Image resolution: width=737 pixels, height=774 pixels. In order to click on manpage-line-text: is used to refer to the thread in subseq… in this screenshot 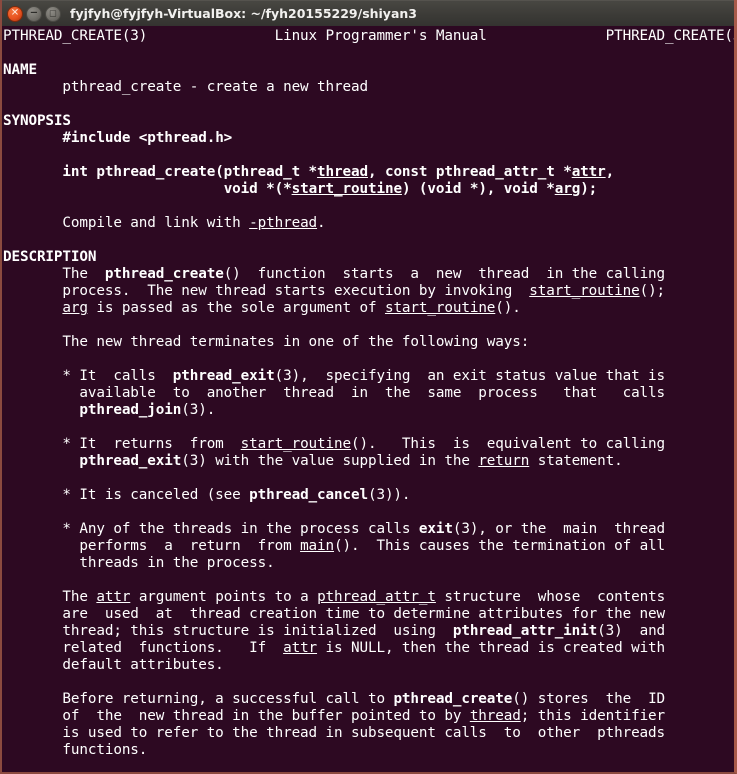, I will do `click(334, 733)`.